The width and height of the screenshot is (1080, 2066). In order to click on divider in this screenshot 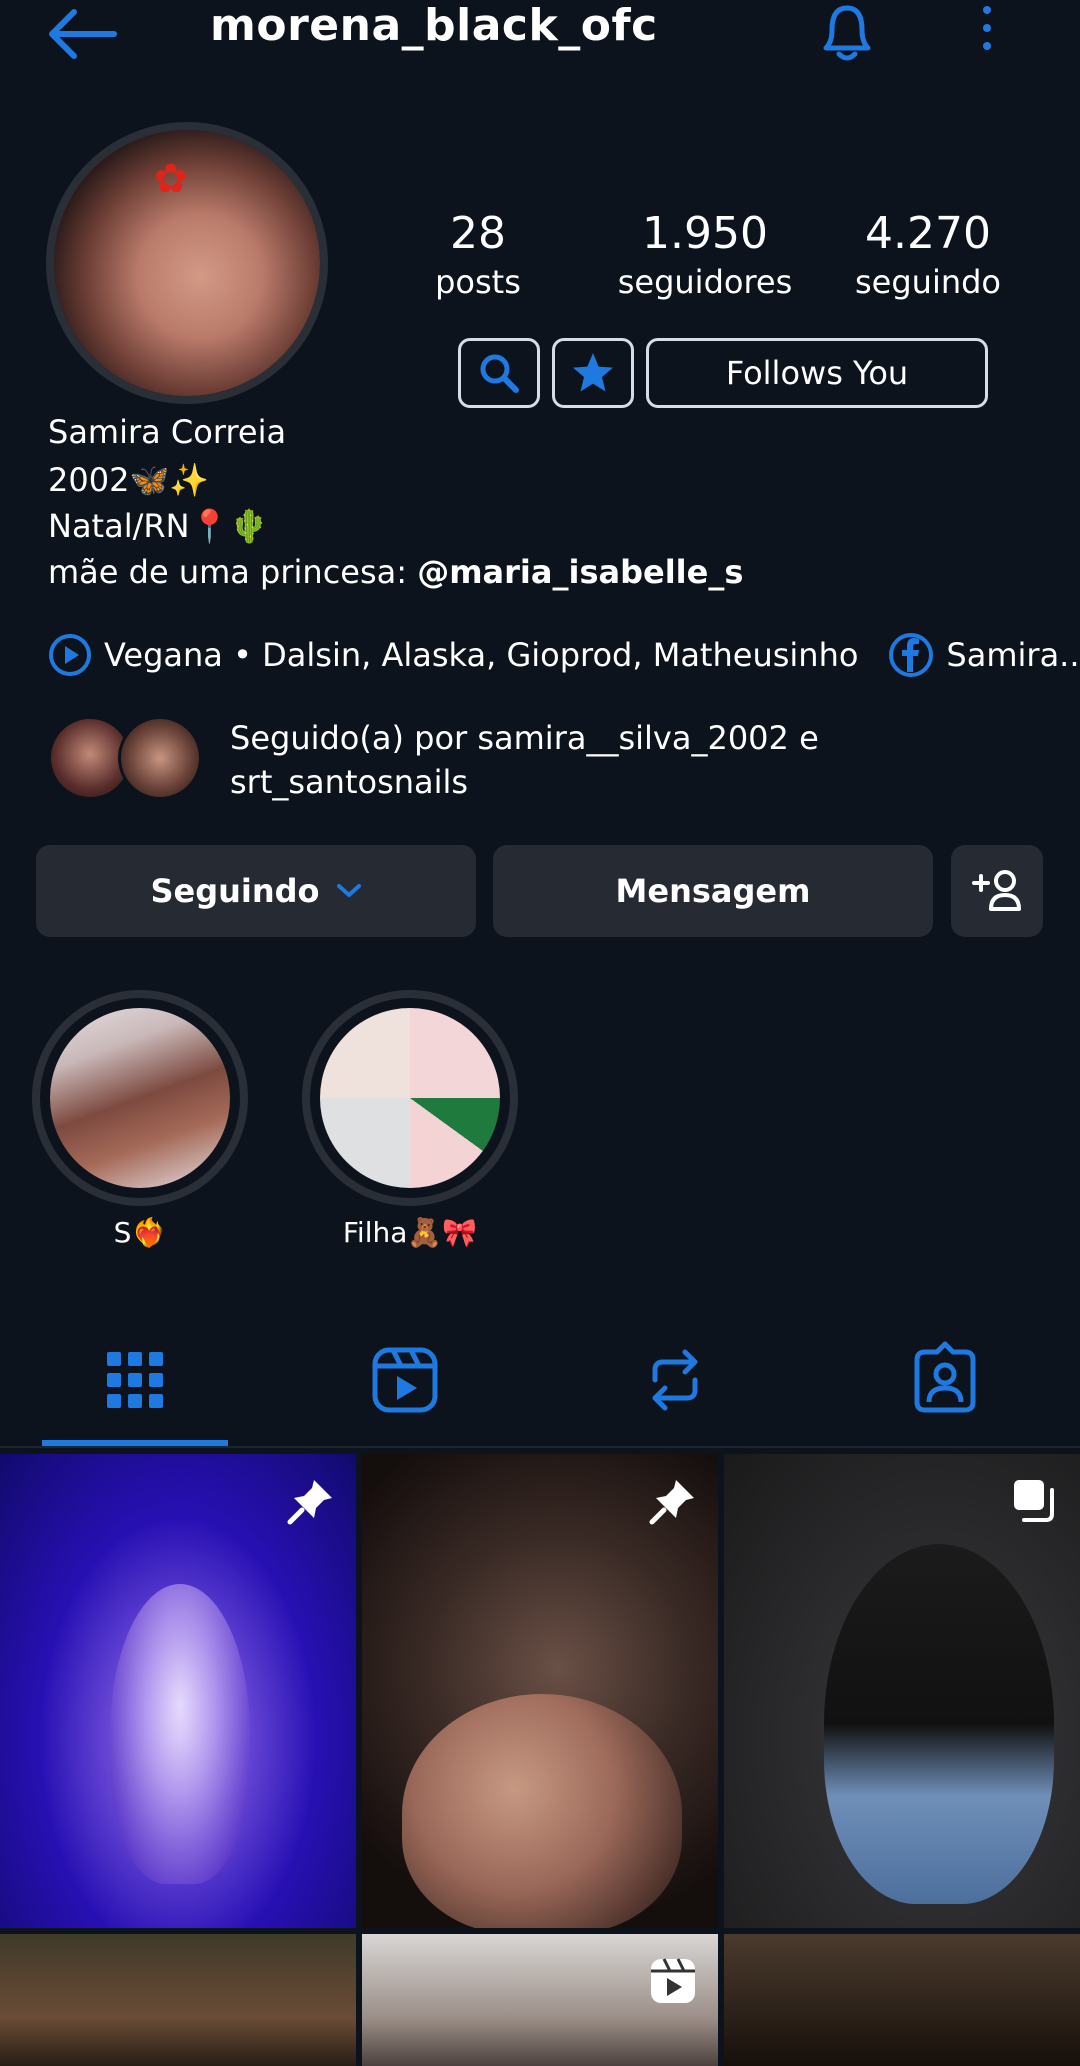, I will do `click(540, 1447)`.